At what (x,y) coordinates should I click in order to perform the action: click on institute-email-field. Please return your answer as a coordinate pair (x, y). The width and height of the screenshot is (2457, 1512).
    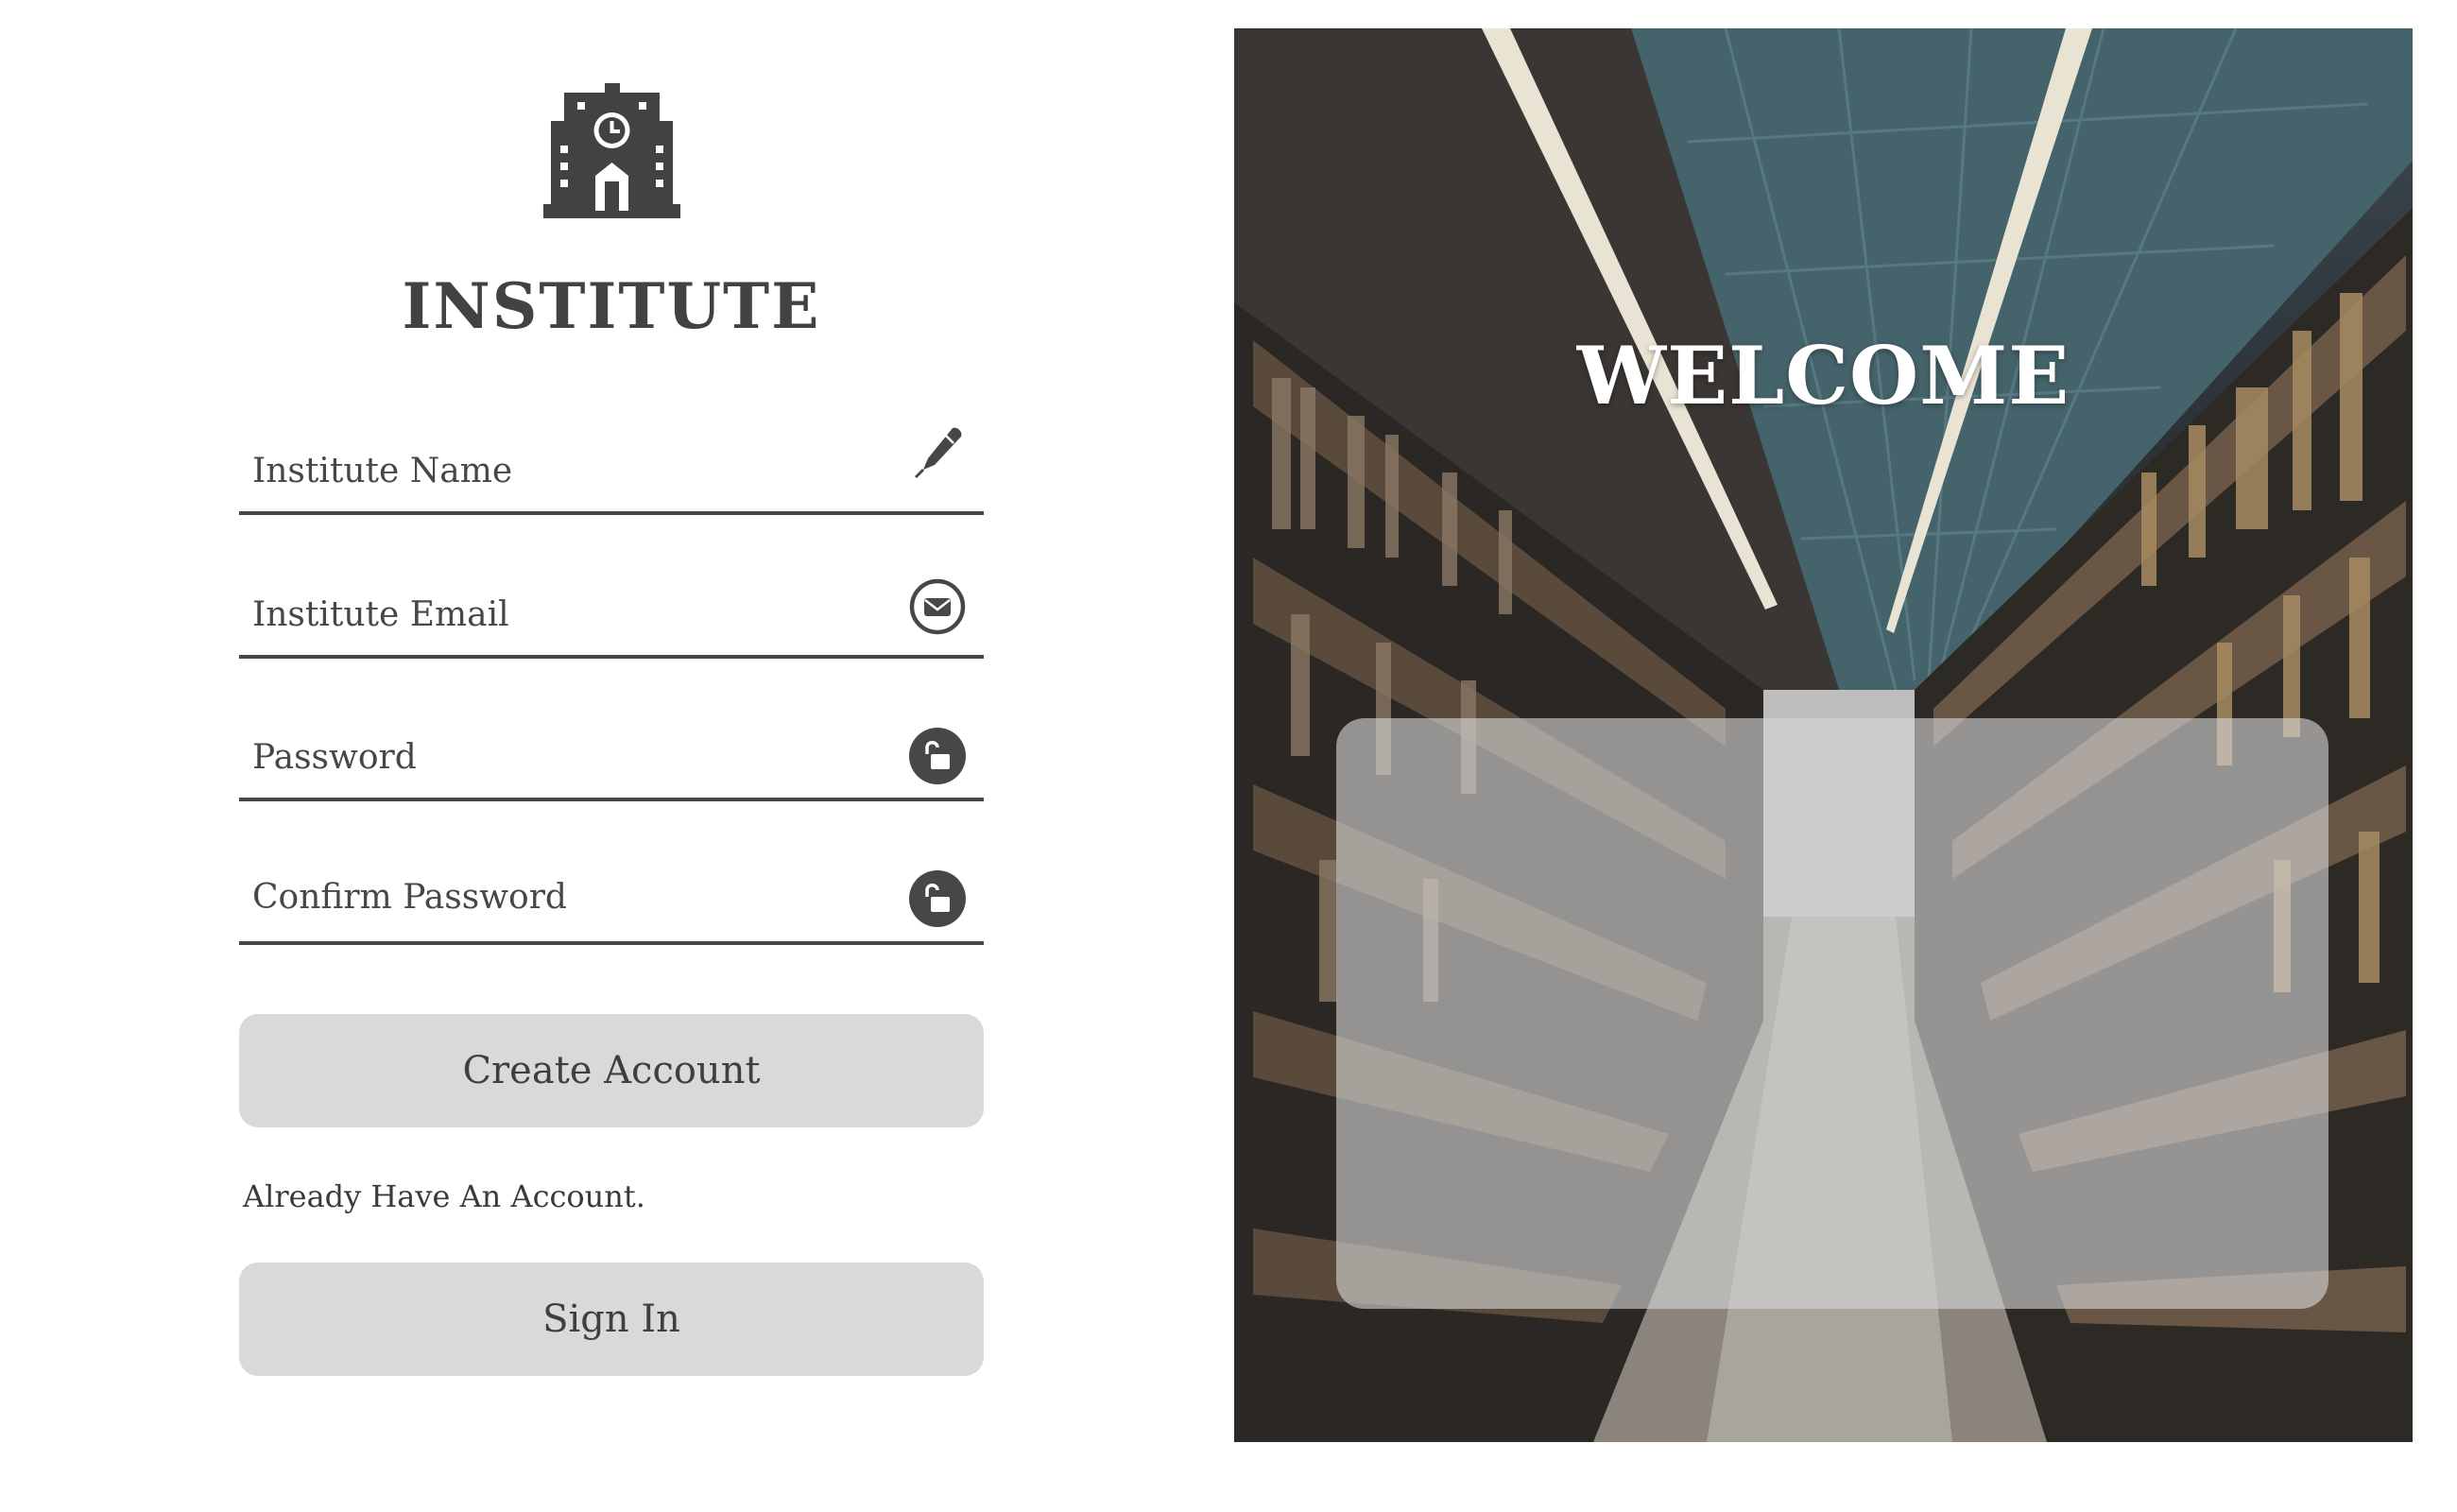
    Looking at the image, I should click on (611, 612).